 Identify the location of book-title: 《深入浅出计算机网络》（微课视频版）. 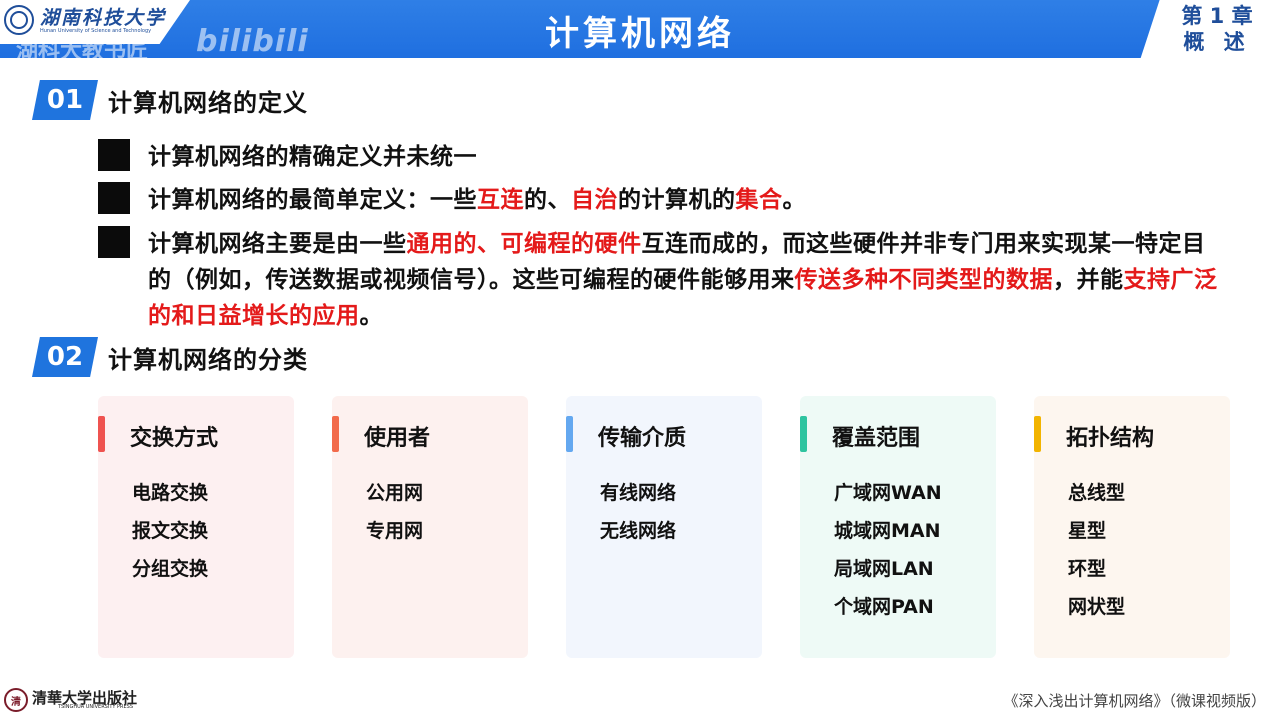
(1134, 701).